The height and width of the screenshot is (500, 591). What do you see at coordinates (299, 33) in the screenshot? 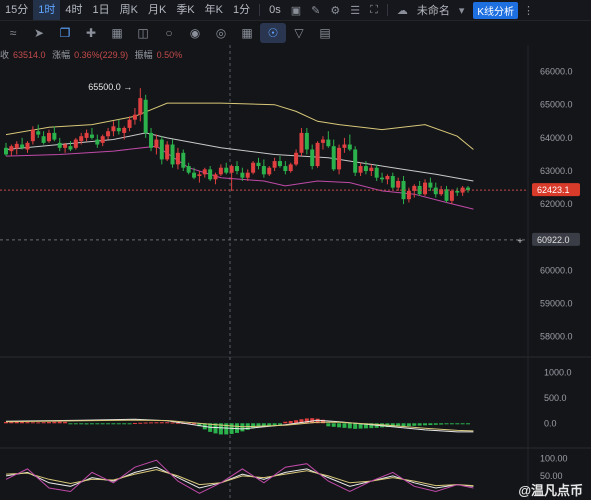
I see `filter-icon: ▽` at bounding box center [299, 33].